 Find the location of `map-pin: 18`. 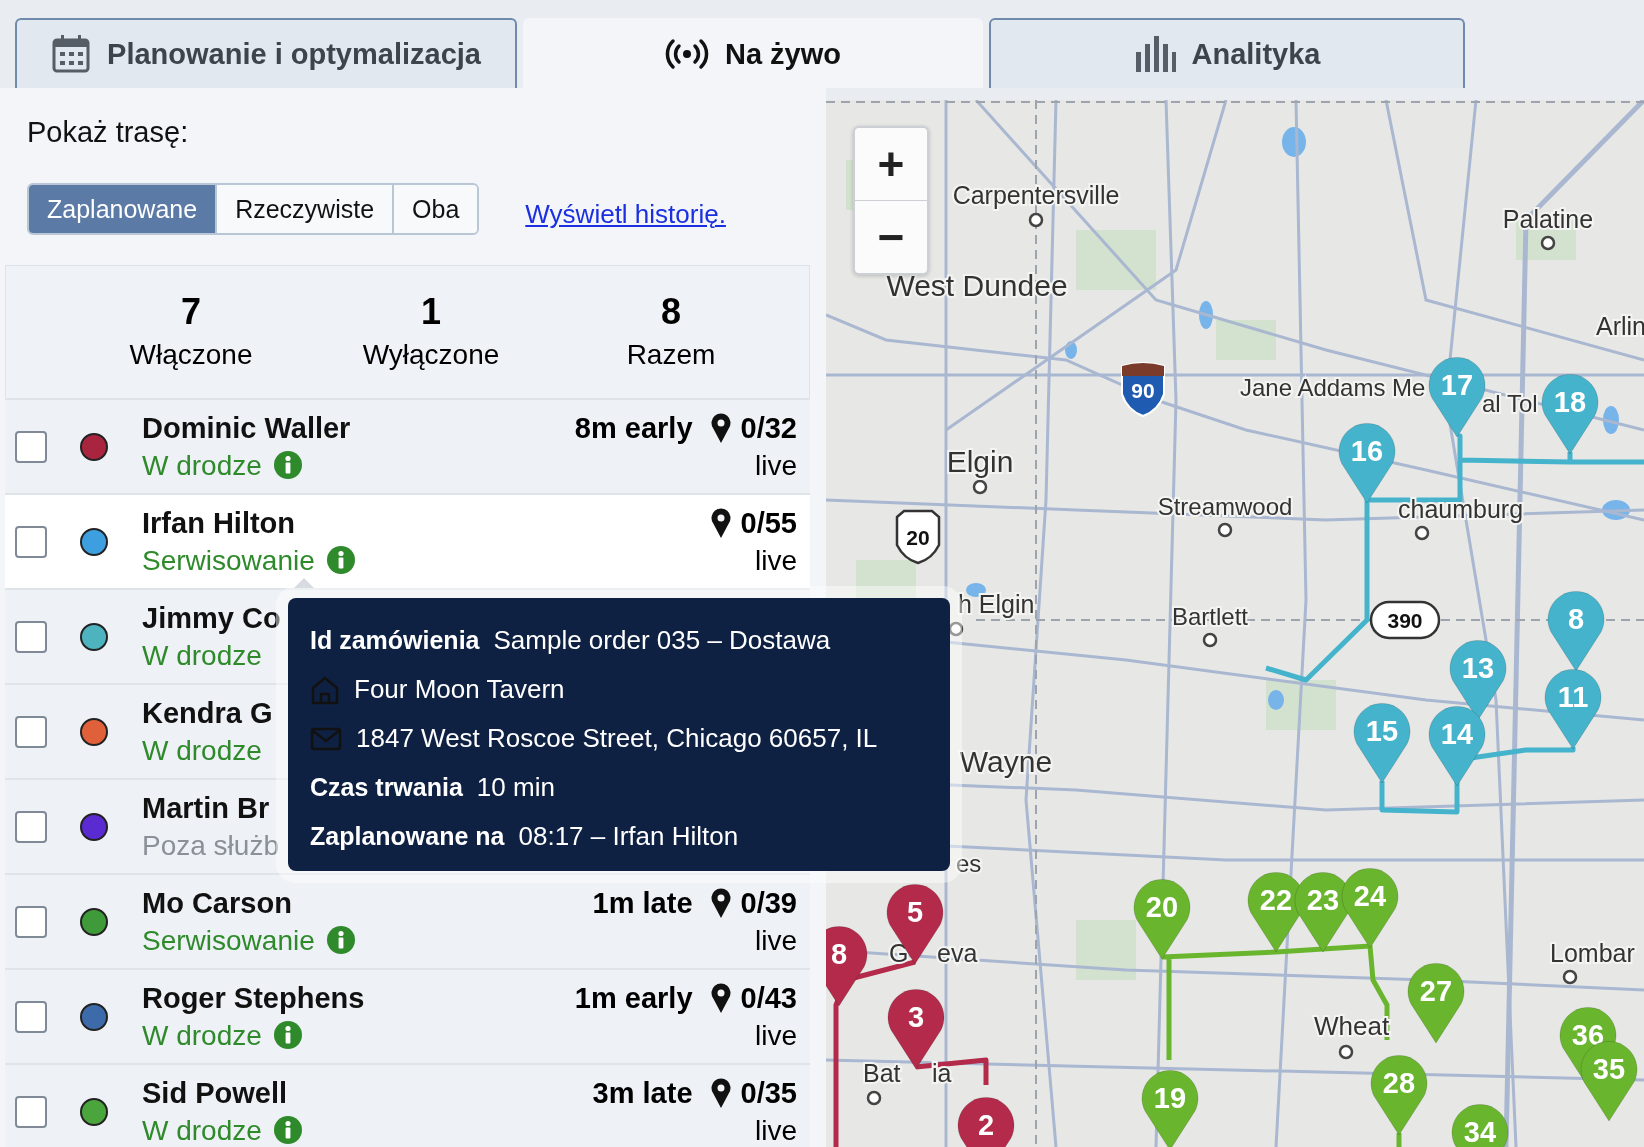

map-pin: 18 is located at coordinates (1570, 414).